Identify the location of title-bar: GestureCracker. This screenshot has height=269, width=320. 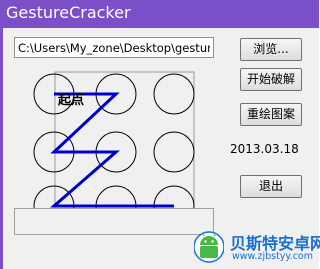
(159, 14).